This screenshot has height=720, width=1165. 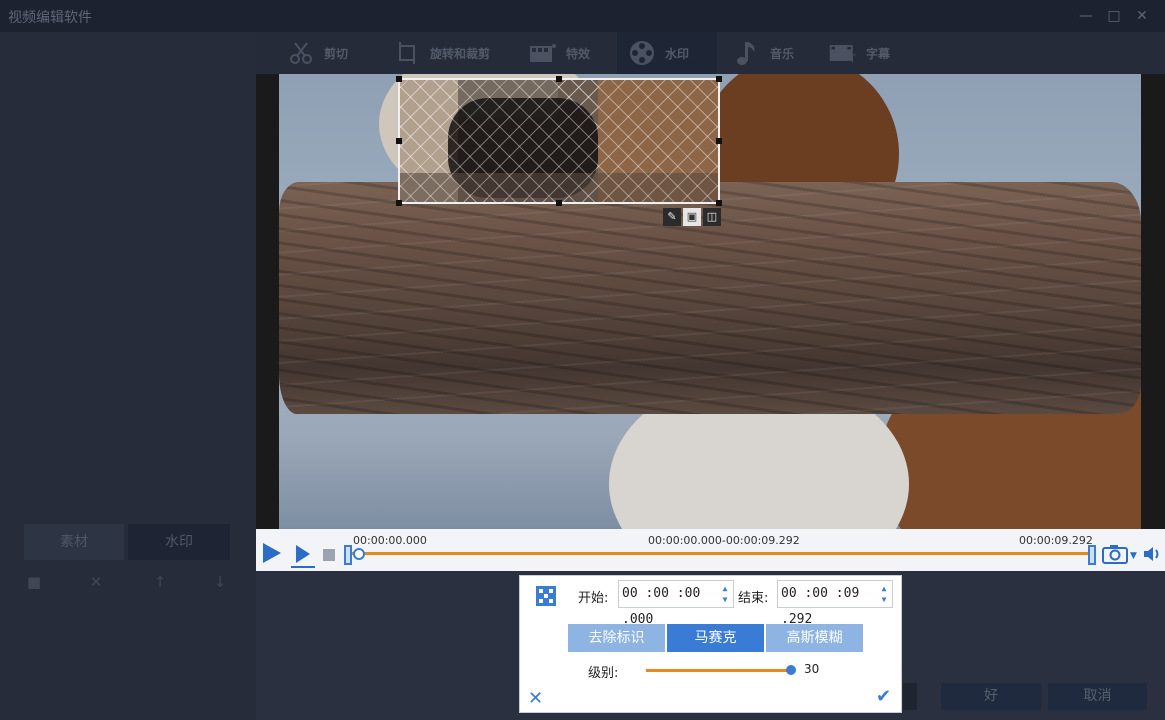 What do you see at coordinates (722, 553) in the screenshot?
I see `timeline-track` at bounding box center [722, 553].